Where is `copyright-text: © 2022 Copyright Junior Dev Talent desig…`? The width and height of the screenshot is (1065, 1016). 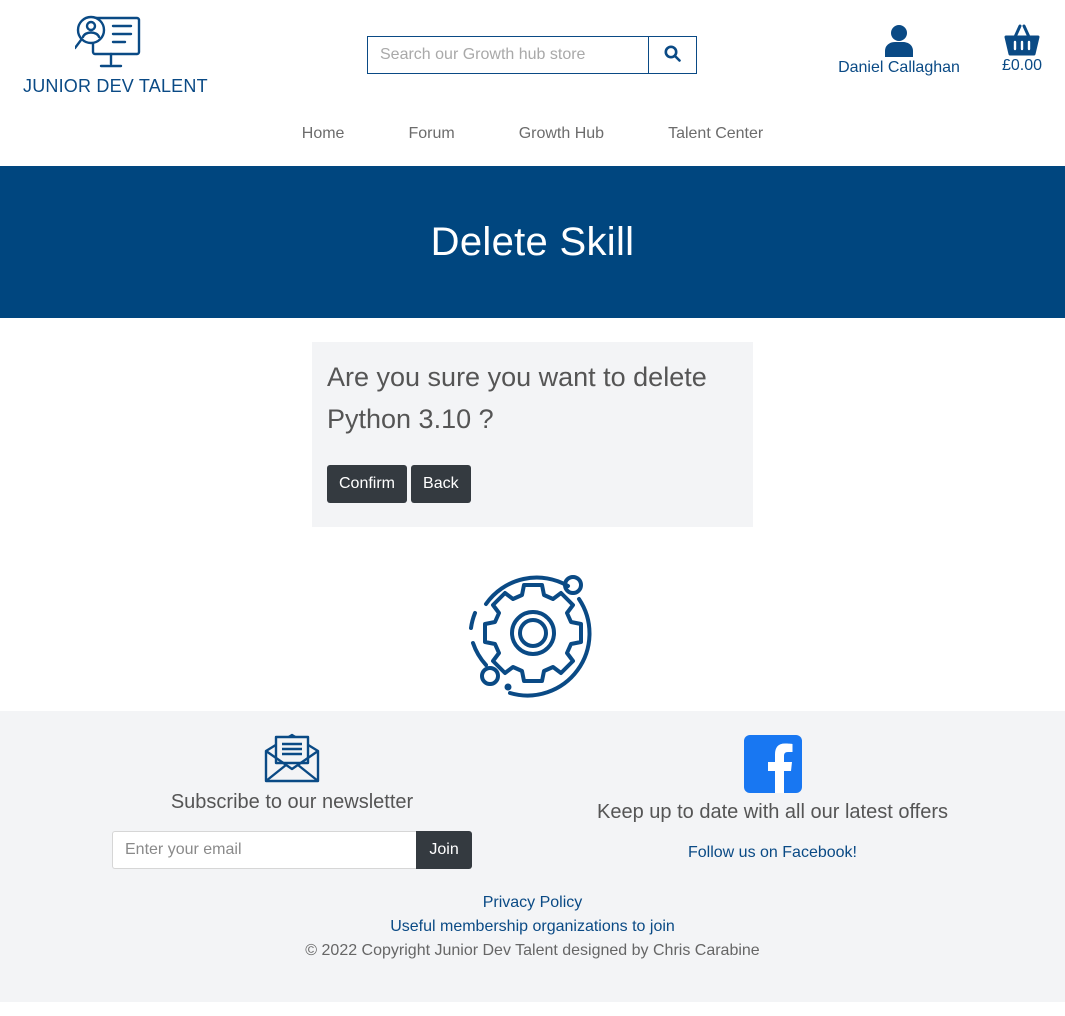 copyright-text: © 2022 Copyright Junior Dev Talent desig… is located at coordinates (532, 950).